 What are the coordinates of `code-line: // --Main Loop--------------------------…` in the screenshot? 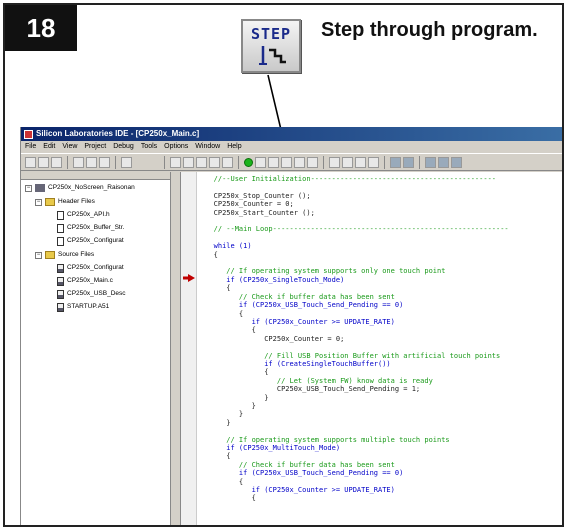 It's located at (355, 229).